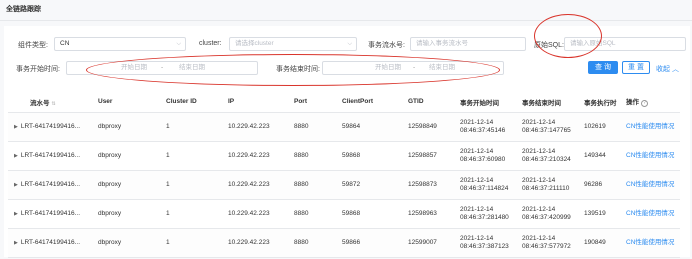  Describe the element at coordinates (625, 44) in the screenshot. I see `sql-input: 请输入原始SQL` at that location.